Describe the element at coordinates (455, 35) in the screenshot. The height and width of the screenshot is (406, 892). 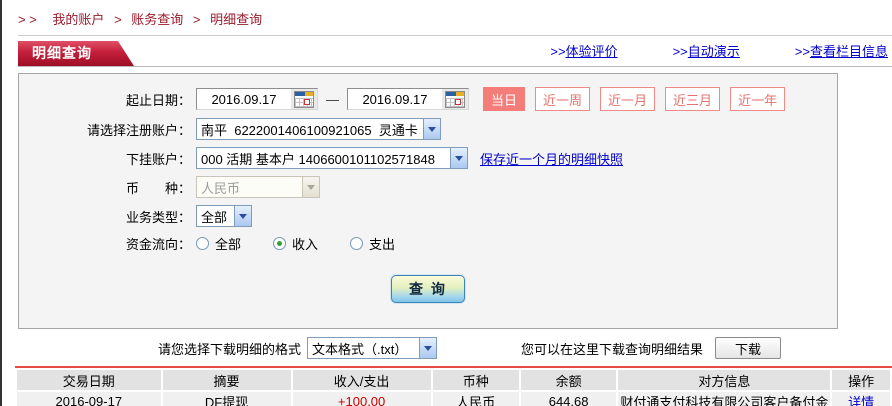
I see `breadcrumb-divider` at that location.